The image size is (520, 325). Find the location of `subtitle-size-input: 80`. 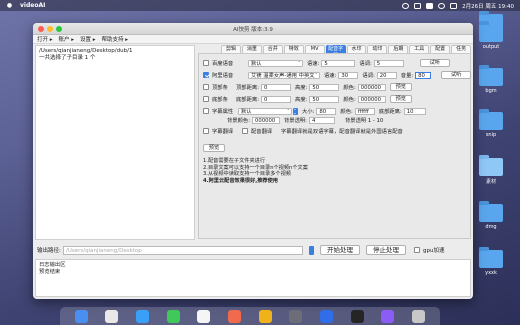

subtitle-size-input: 80 is located at coordinates (326, 111).